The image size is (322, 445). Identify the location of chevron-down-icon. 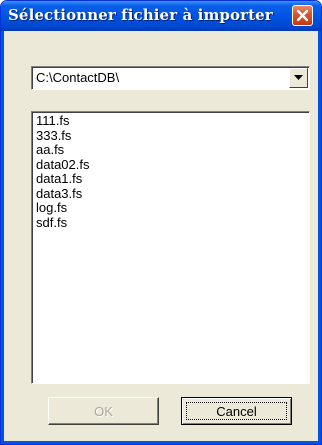
(298, 77).